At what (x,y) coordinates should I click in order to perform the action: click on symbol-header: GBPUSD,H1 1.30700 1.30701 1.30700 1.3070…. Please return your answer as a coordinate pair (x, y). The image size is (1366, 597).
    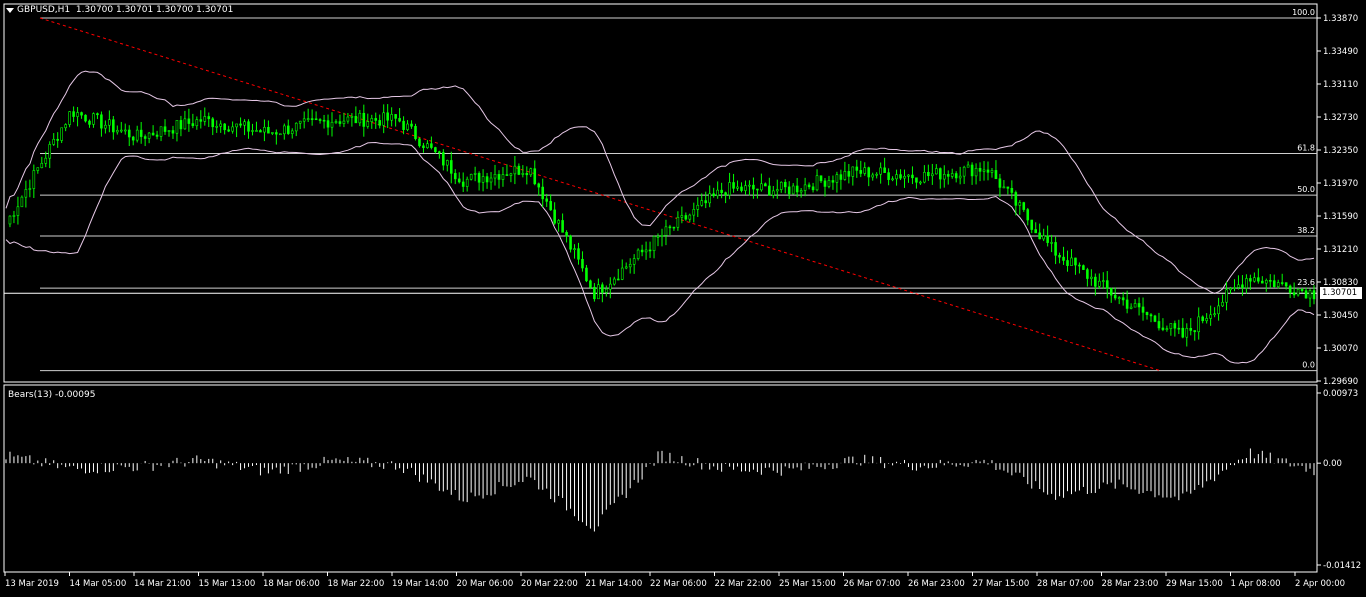
    Looking at the image, I should click on (125, 10).